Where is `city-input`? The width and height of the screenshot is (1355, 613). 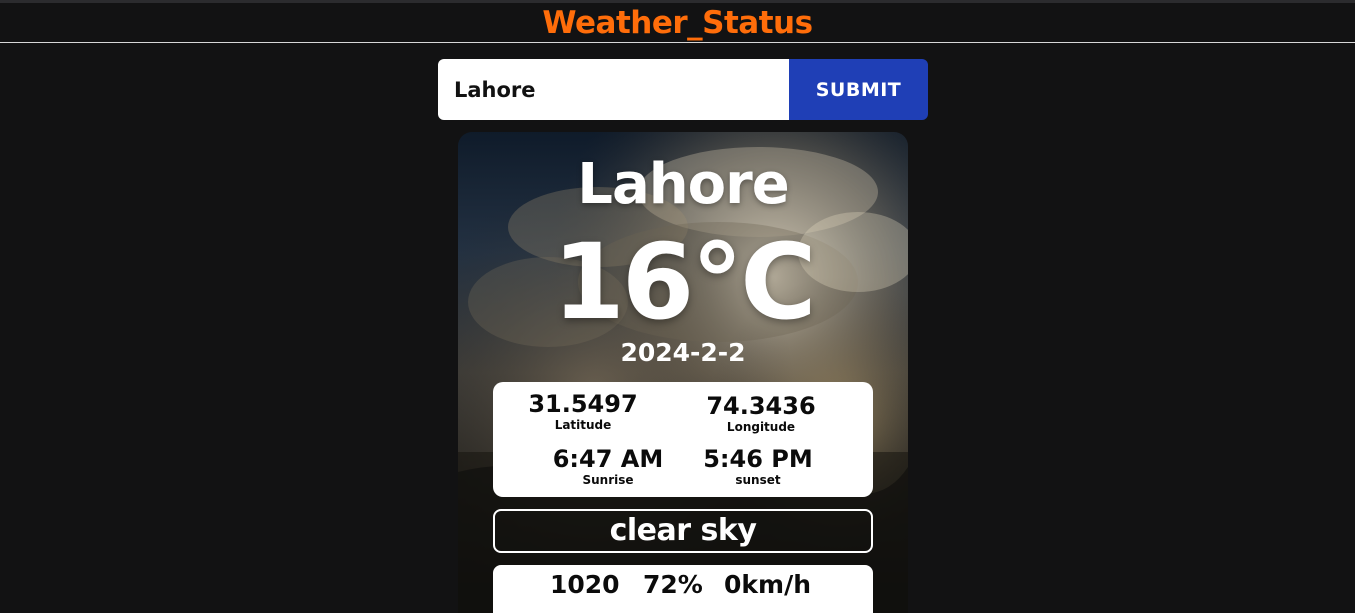 city-input is located at coordinates (613, 89).